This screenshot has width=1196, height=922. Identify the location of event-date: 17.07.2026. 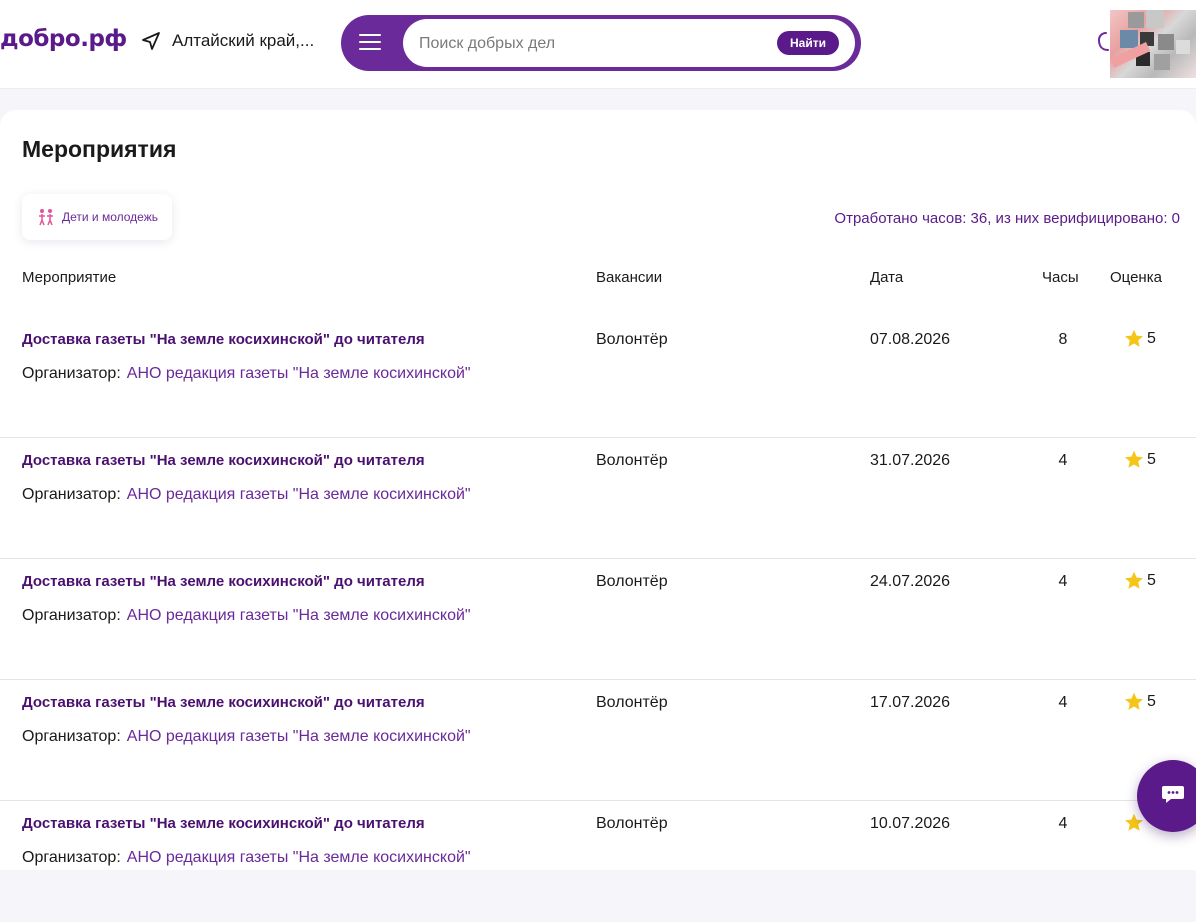
(910, 702).